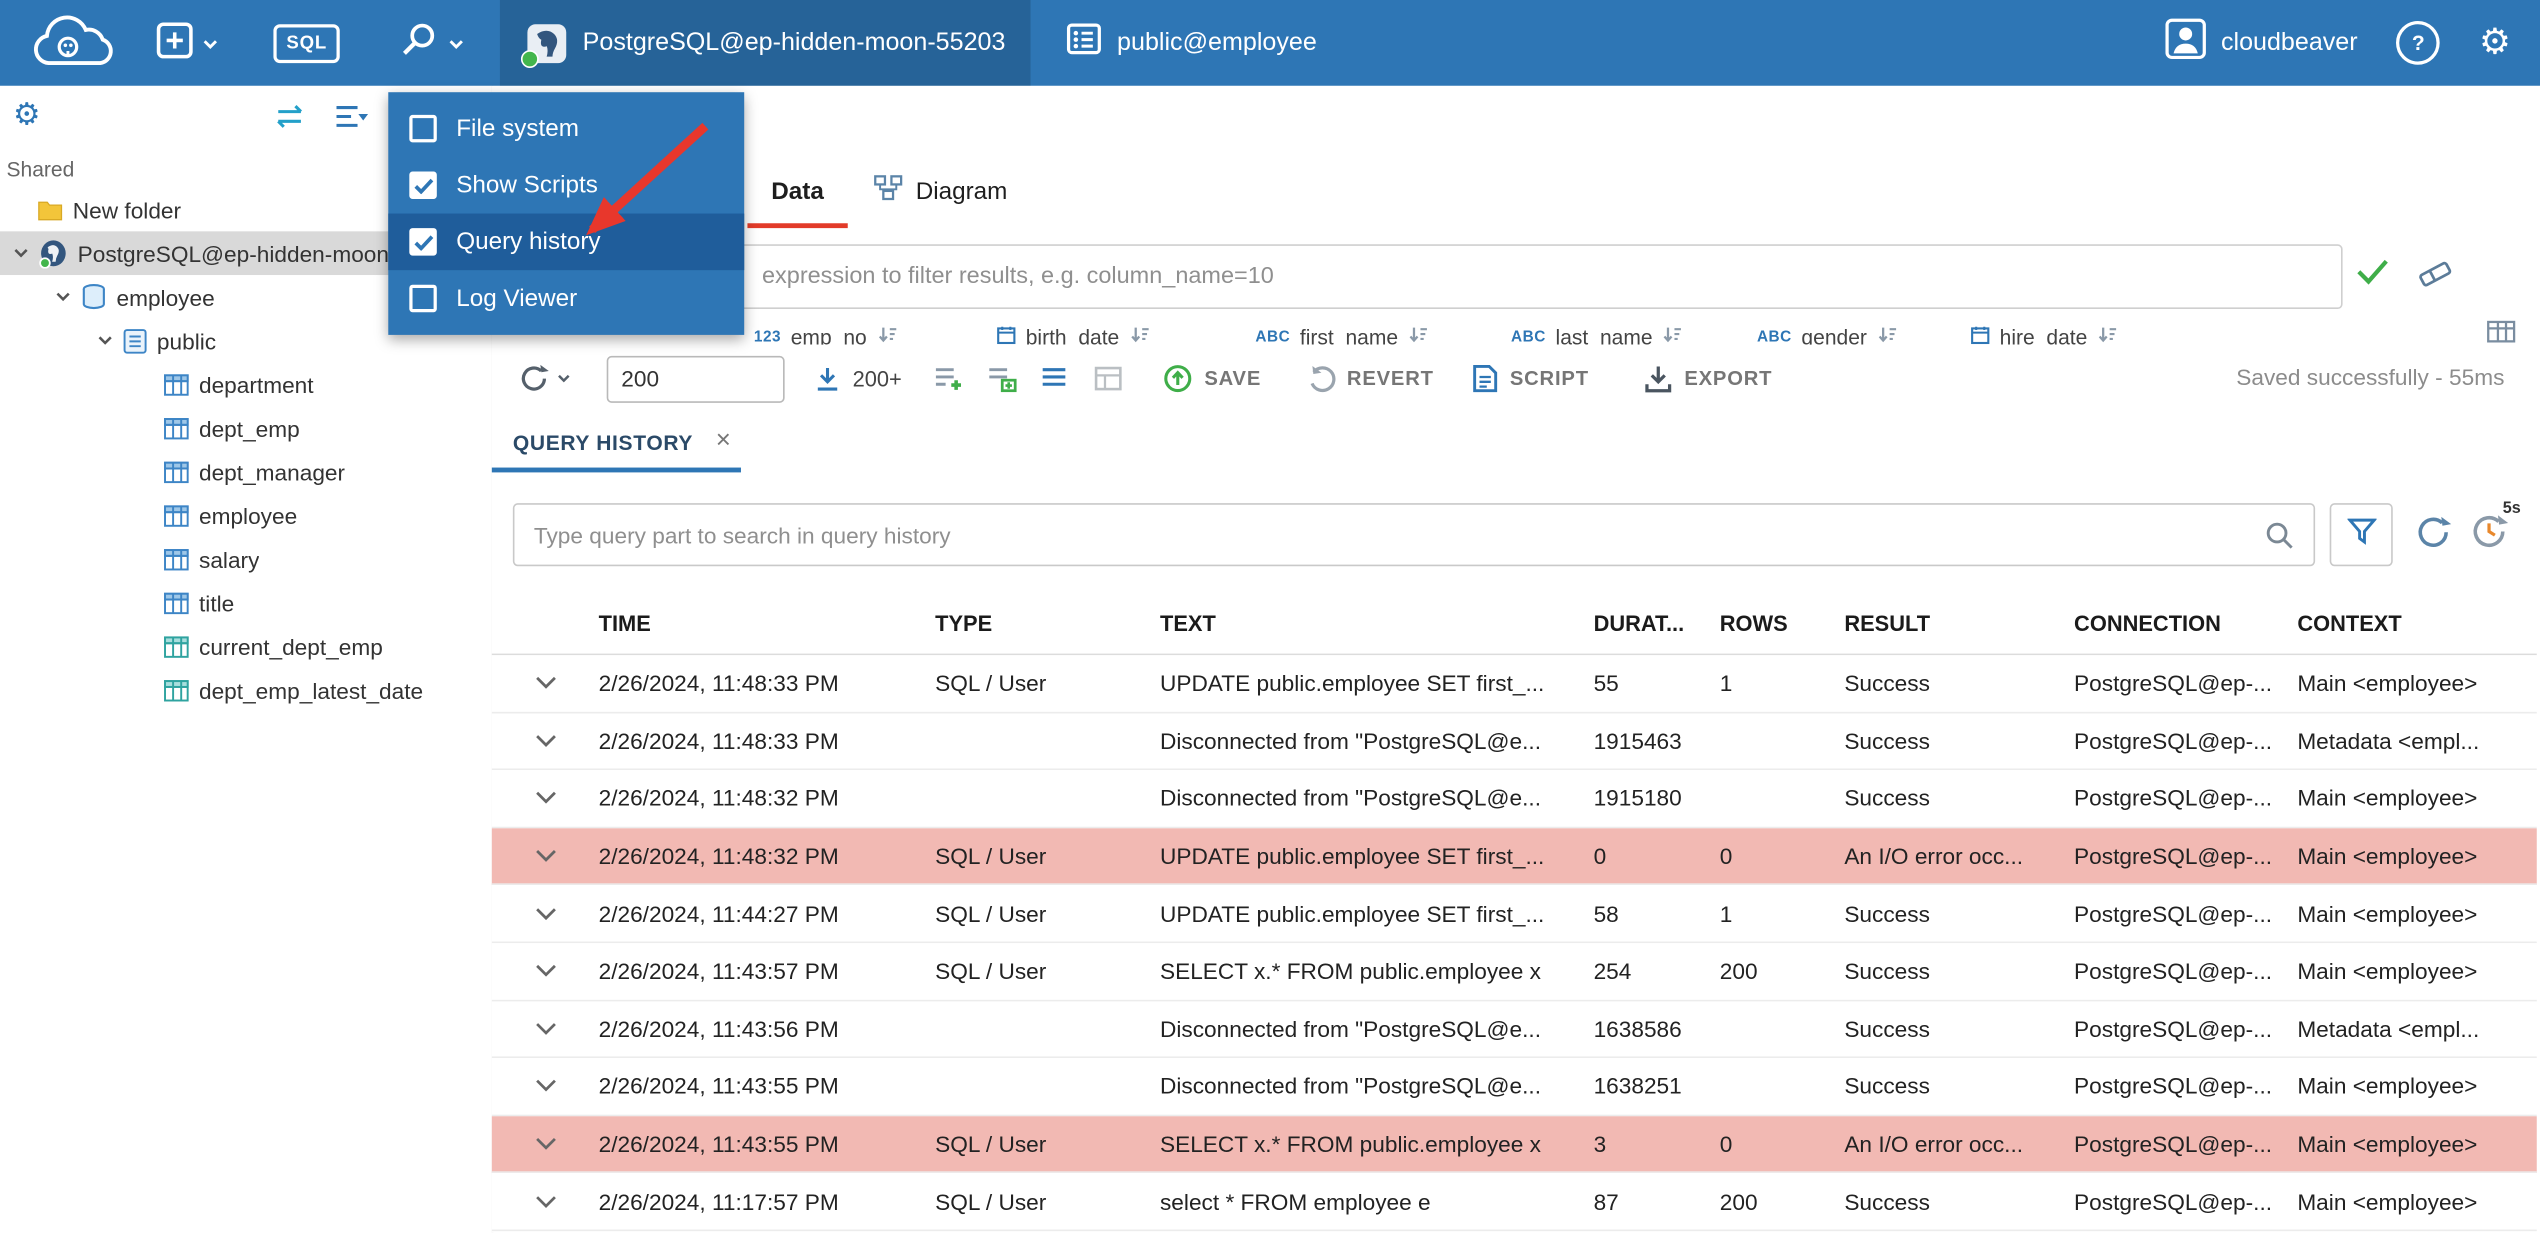  I want to click on auto-refresh-interval-badge: 5s, so click(2511, 508).